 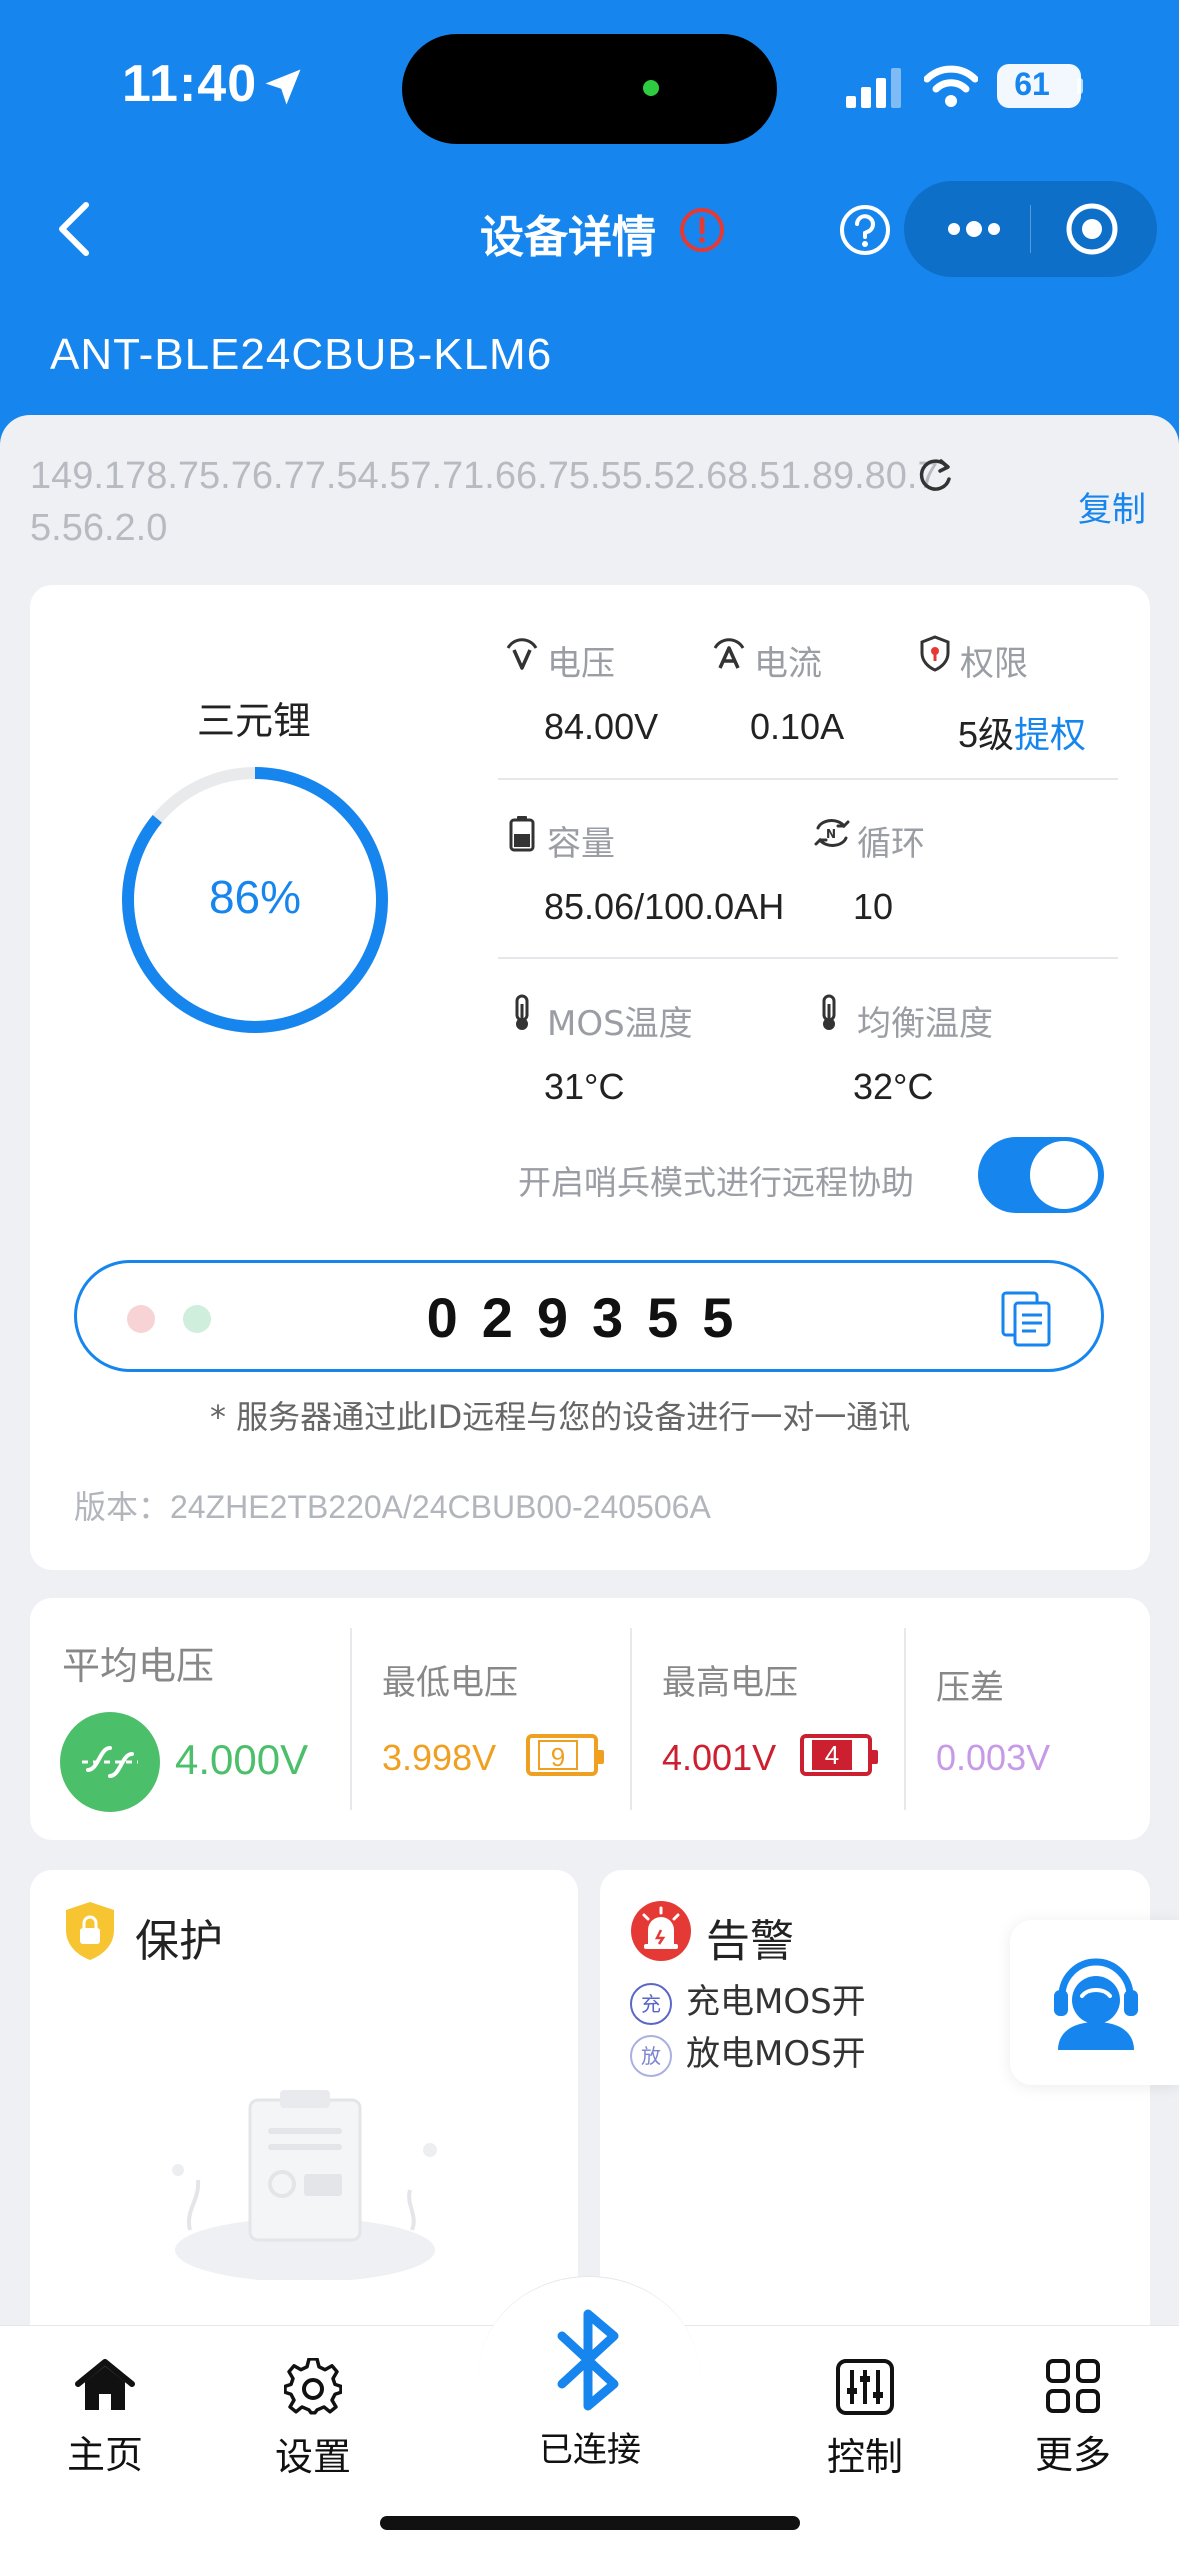 What do you see at coordinates (719, 1757) in the screenshot?
I see `max-voltage-value: 4.001V` at bounding box center [719, 1757].